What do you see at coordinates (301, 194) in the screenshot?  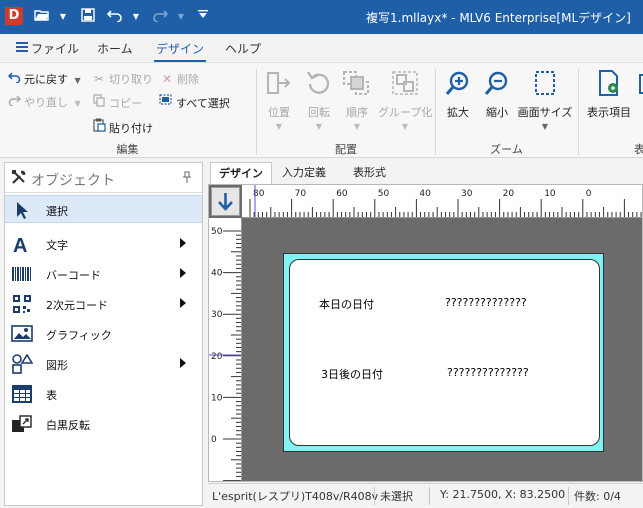 I see `ruler-label: 70` at bounding box center [301, 194].